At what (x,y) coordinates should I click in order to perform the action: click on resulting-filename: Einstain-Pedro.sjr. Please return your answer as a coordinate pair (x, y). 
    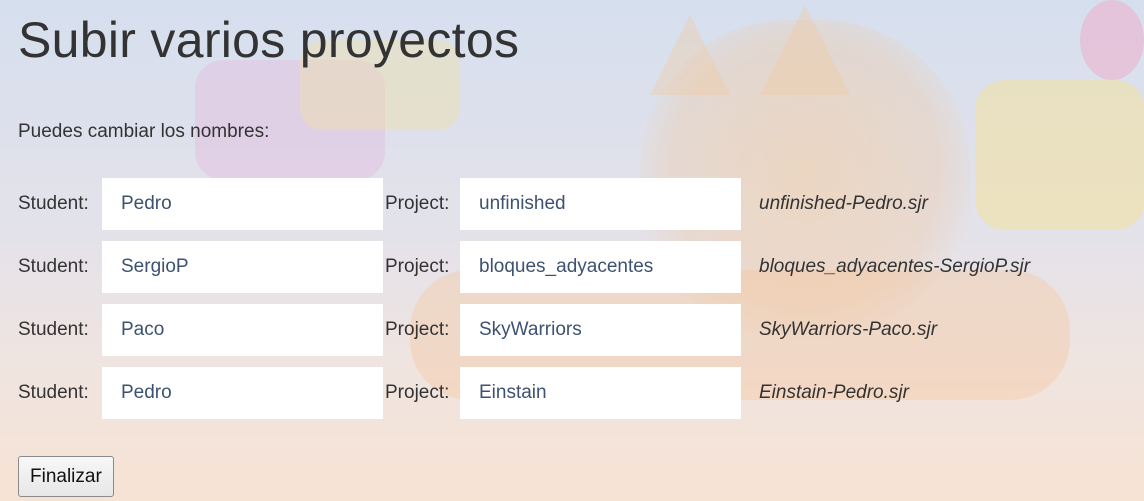
    Looking at the image, I should click on (834, 392).